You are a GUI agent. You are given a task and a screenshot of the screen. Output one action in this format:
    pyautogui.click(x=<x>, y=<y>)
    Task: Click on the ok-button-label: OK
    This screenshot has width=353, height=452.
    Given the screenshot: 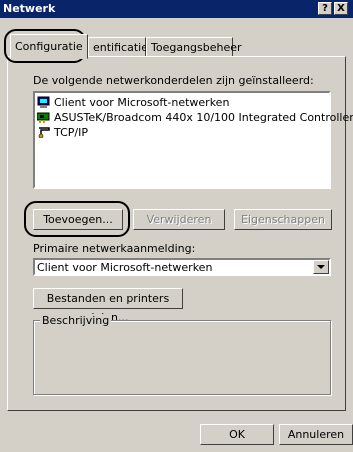 What is the action you would take?
    pyautogui.click(x=237, y=434)
    